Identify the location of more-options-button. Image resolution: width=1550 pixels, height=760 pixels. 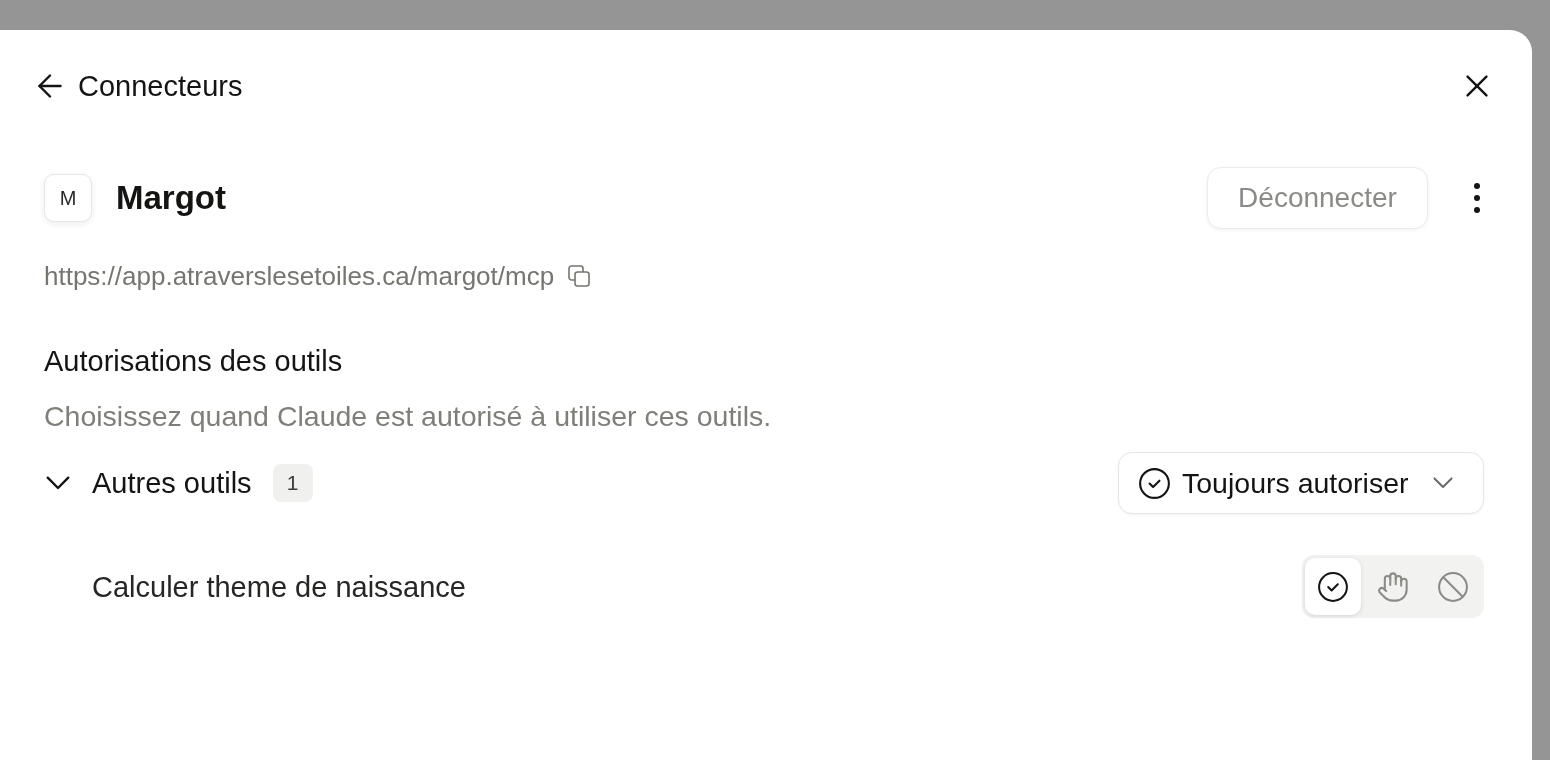
(1477, 198).